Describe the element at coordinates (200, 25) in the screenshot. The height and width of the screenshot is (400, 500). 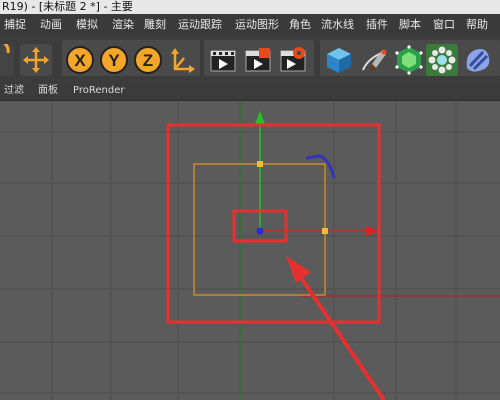
I see `menu-motion-tracking: 运动跟踪` at that location.